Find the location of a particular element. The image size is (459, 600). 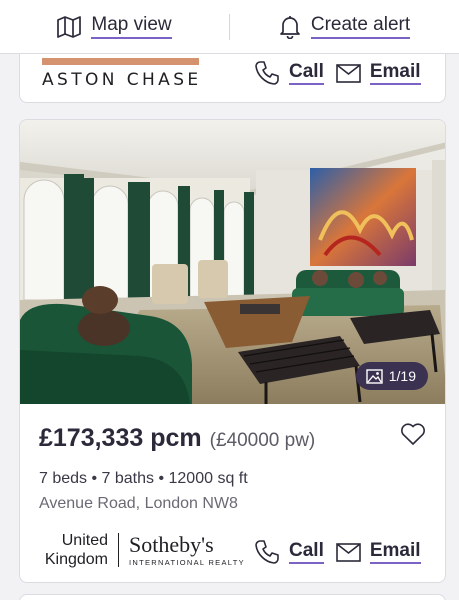

logo-bar is located at coordinates (120, 61).